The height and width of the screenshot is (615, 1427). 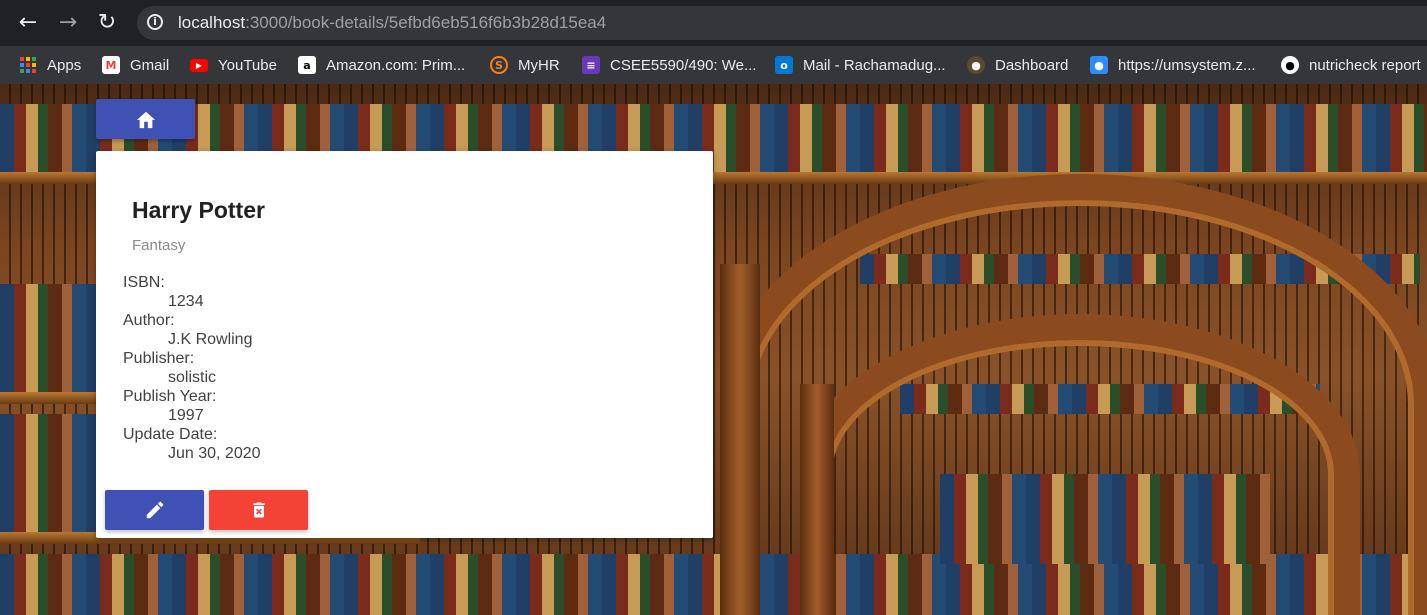 I want to click on update-date-value: Jun 30, 2020, so click(x=214, y=453).